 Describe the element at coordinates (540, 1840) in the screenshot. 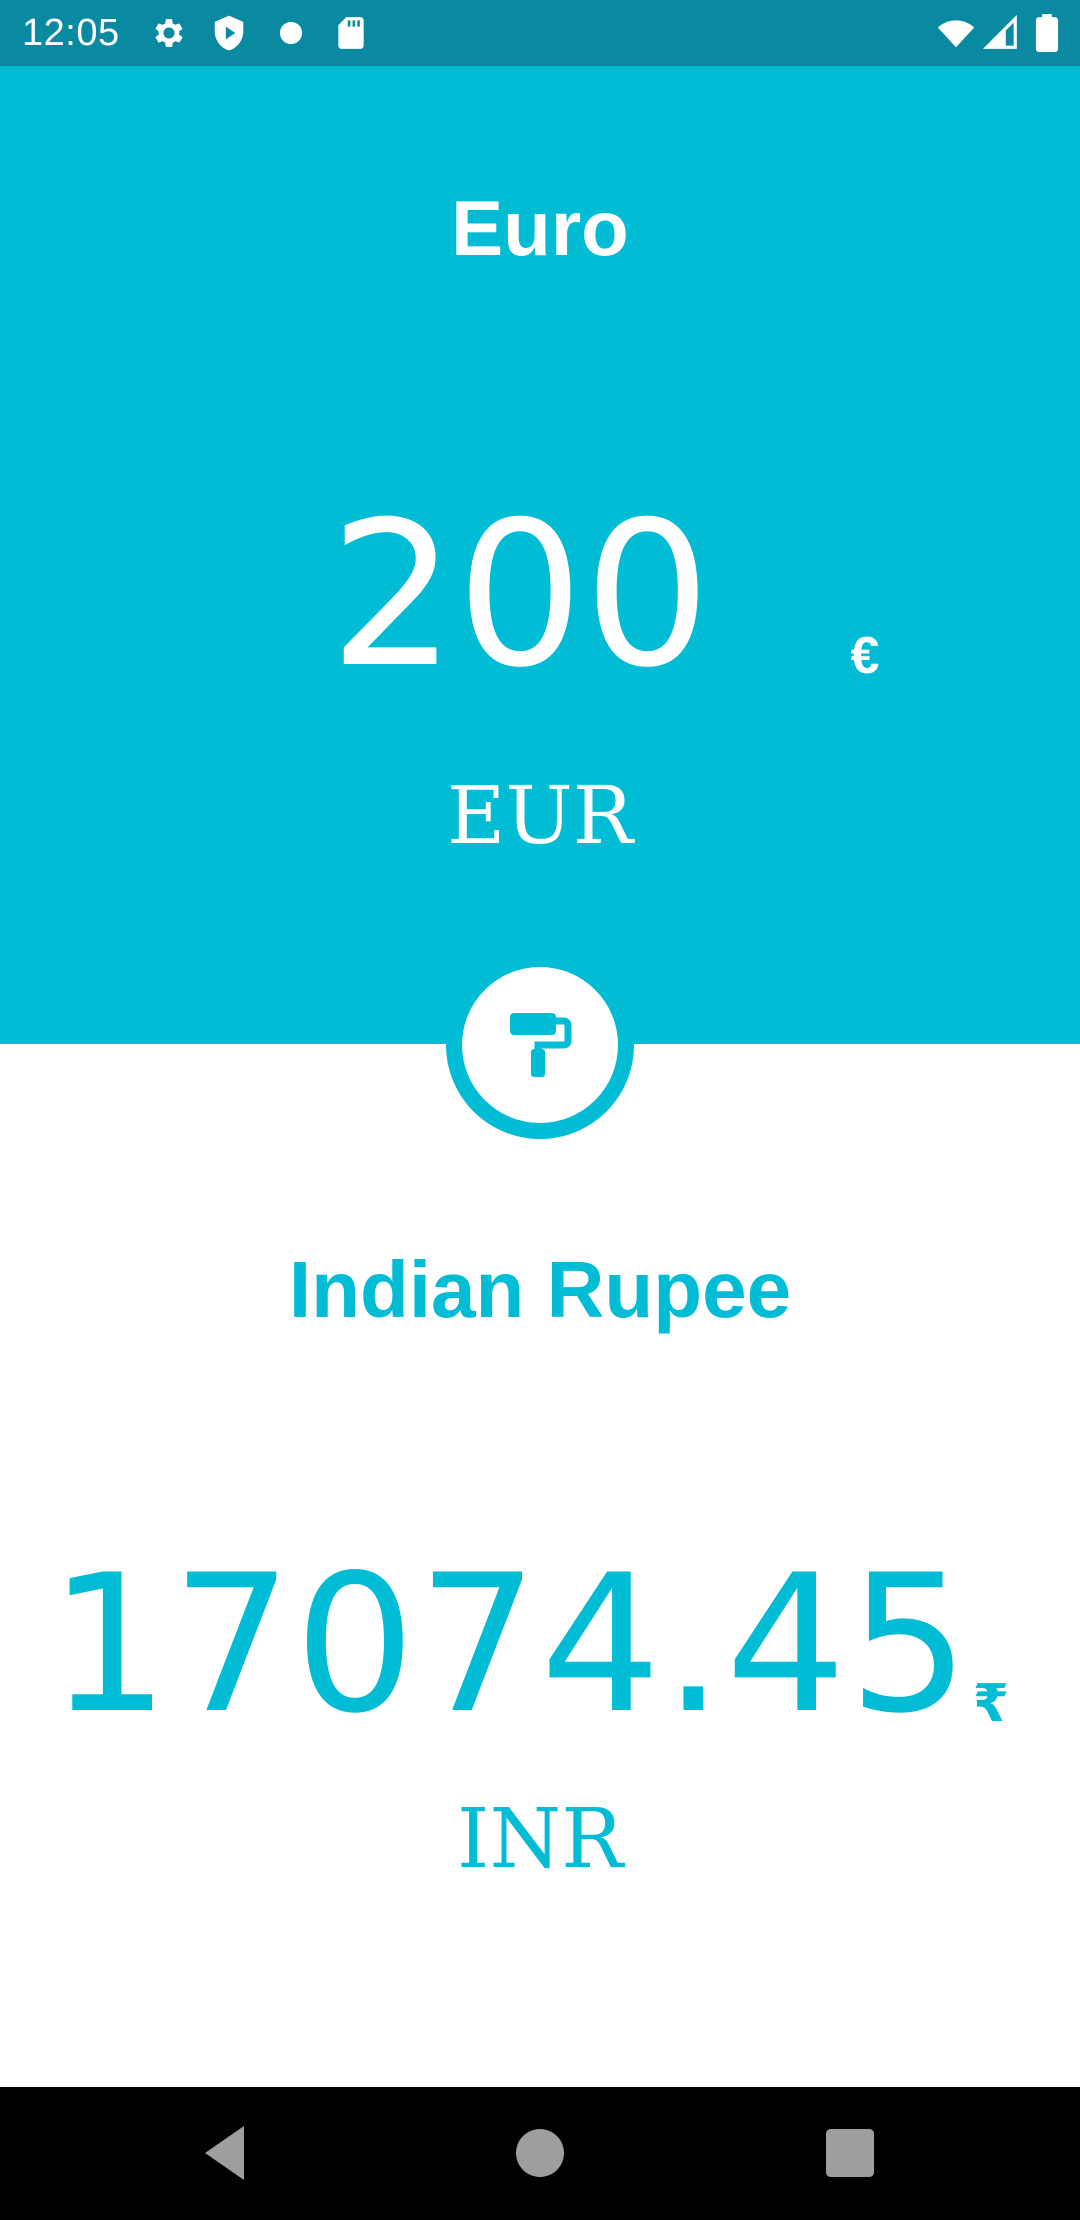

I see `target-currency-code: INR` at that location.